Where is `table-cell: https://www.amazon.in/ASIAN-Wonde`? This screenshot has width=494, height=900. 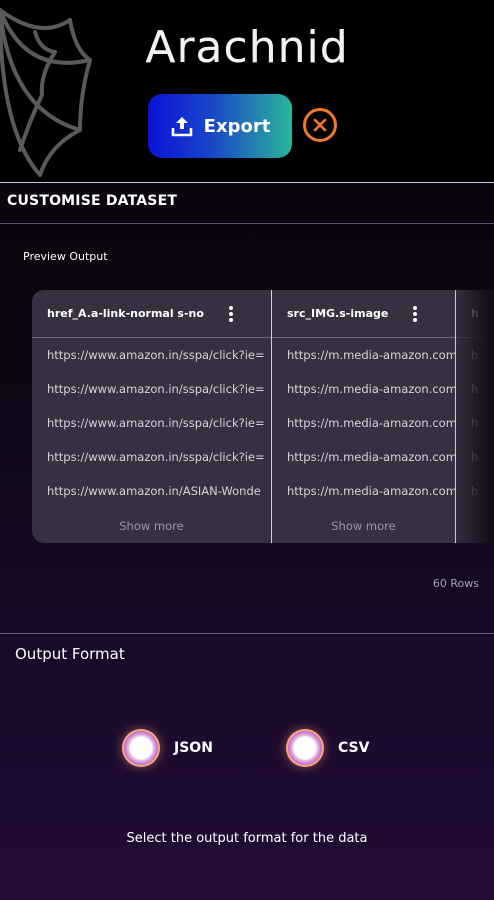 table-cell: https://www.amazon.in/ASIAN-Wonde is located at coordinates (154, 491).